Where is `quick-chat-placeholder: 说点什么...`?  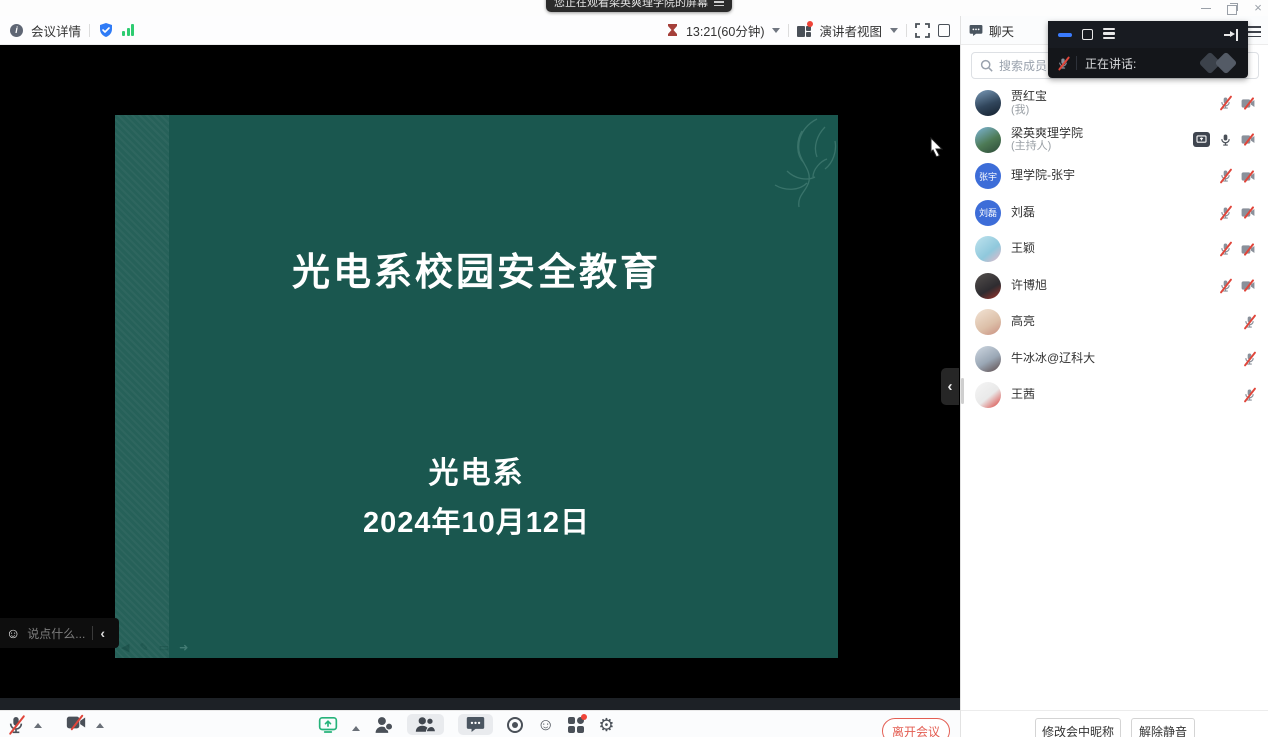
quick-chat-placeholder: 说点什么... is located at coordinates (56, 633).